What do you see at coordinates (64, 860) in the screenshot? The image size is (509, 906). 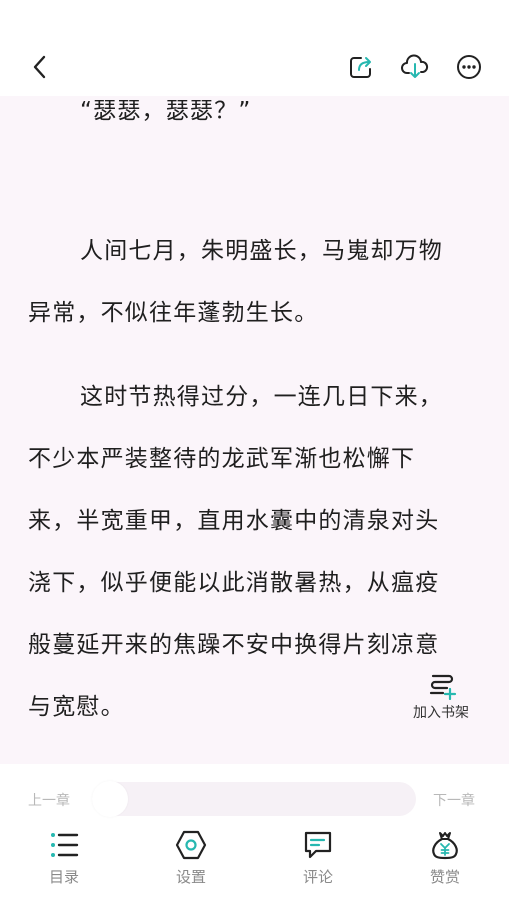 I see `tab-catalog: 目录` at bounding box center [64, 860].